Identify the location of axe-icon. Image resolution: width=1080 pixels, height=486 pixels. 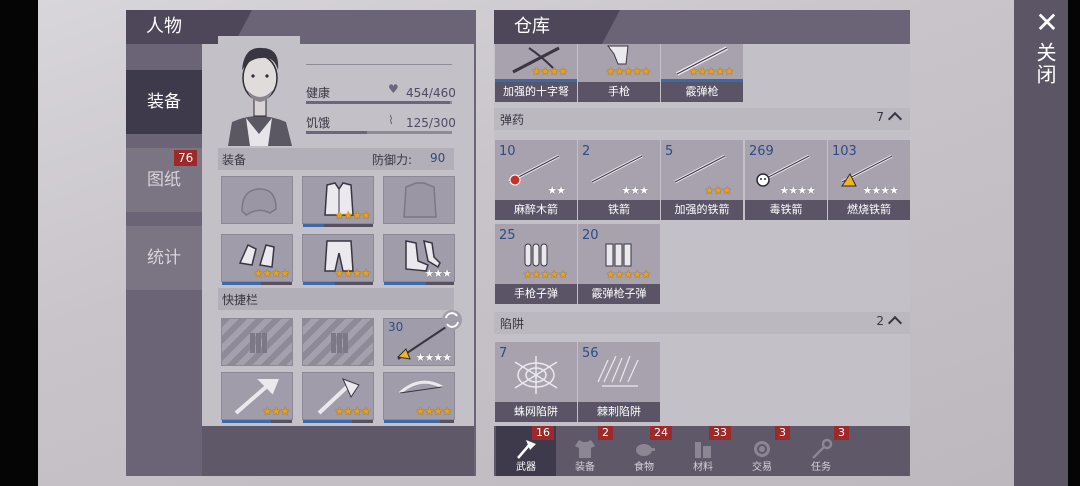
(526, 449).